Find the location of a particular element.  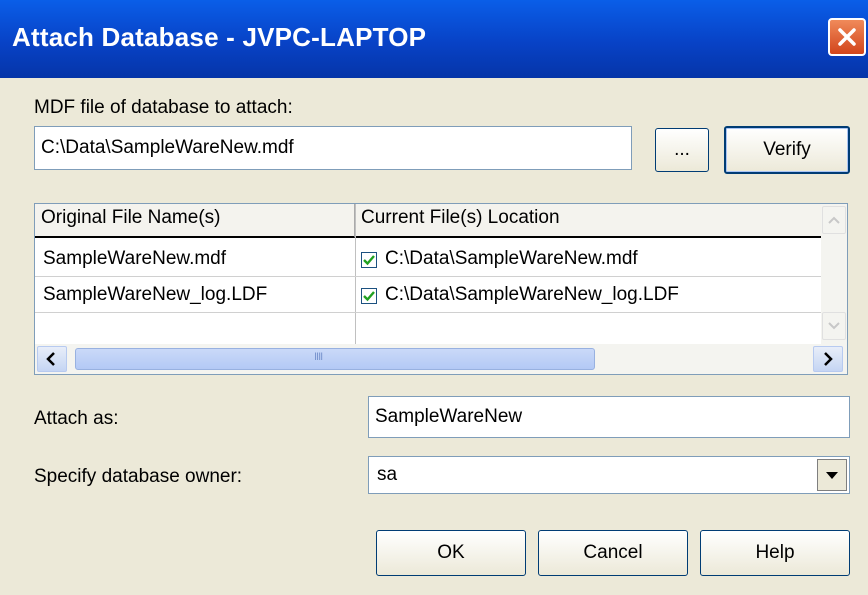

scroll-down-button is located at coordinates (834, 326).